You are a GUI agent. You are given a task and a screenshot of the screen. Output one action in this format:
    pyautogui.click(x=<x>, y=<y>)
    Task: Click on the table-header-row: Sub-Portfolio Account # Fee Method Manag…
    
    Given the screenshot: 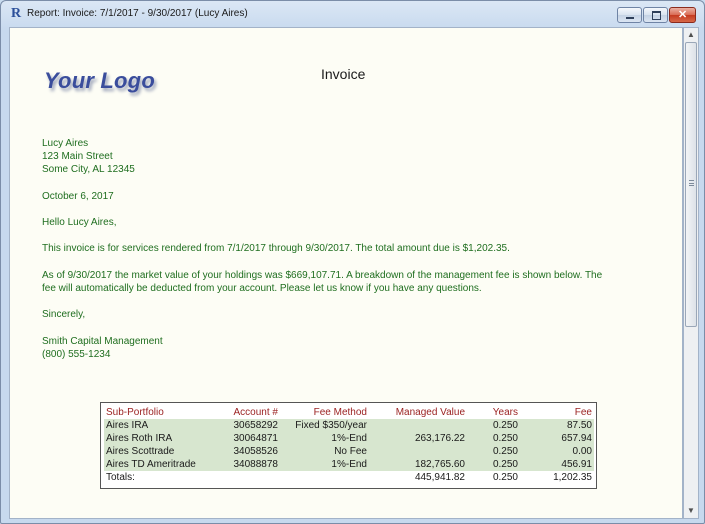 What is the action you would take?
    pyautogui.click(x=349, y=412)
    